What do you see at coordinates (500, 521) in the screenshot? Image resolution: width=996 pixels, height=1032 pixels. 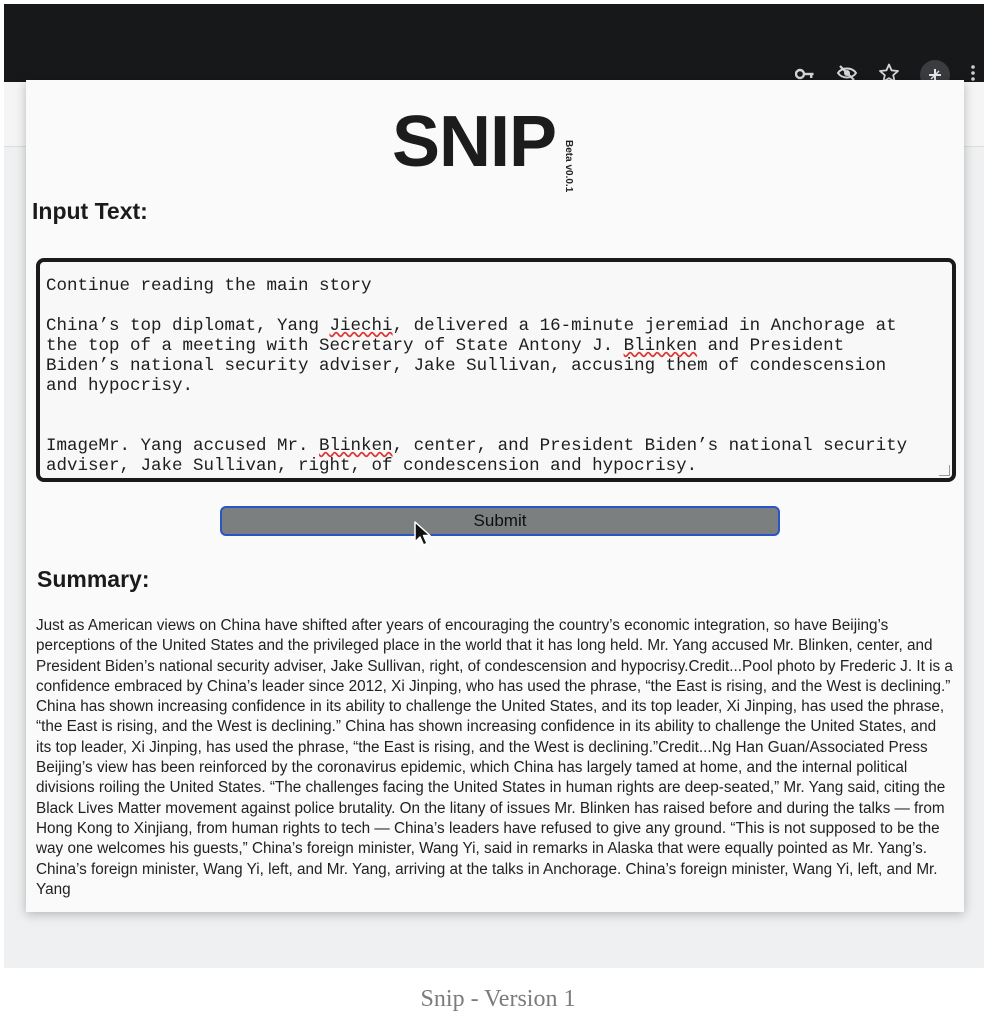 I see `submit-button: Submit` at bounding box center [500, 521].